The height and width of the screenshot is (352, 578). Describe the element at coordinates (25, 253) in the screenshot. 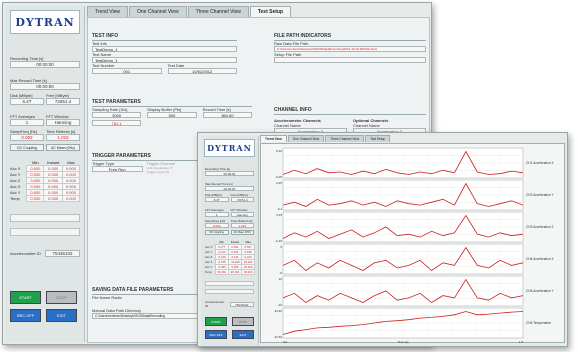

I see `accelerometer-id-label: Accelerometer ID` at that location.